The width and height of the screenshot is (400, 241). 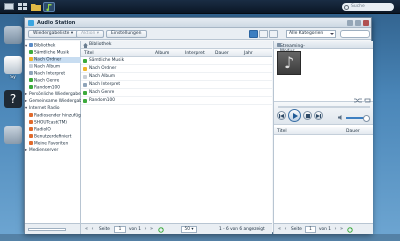 What do you see at coordinates (31, 45) in the screenshot?
I see `library-icon` at bounding box center [31, 45].